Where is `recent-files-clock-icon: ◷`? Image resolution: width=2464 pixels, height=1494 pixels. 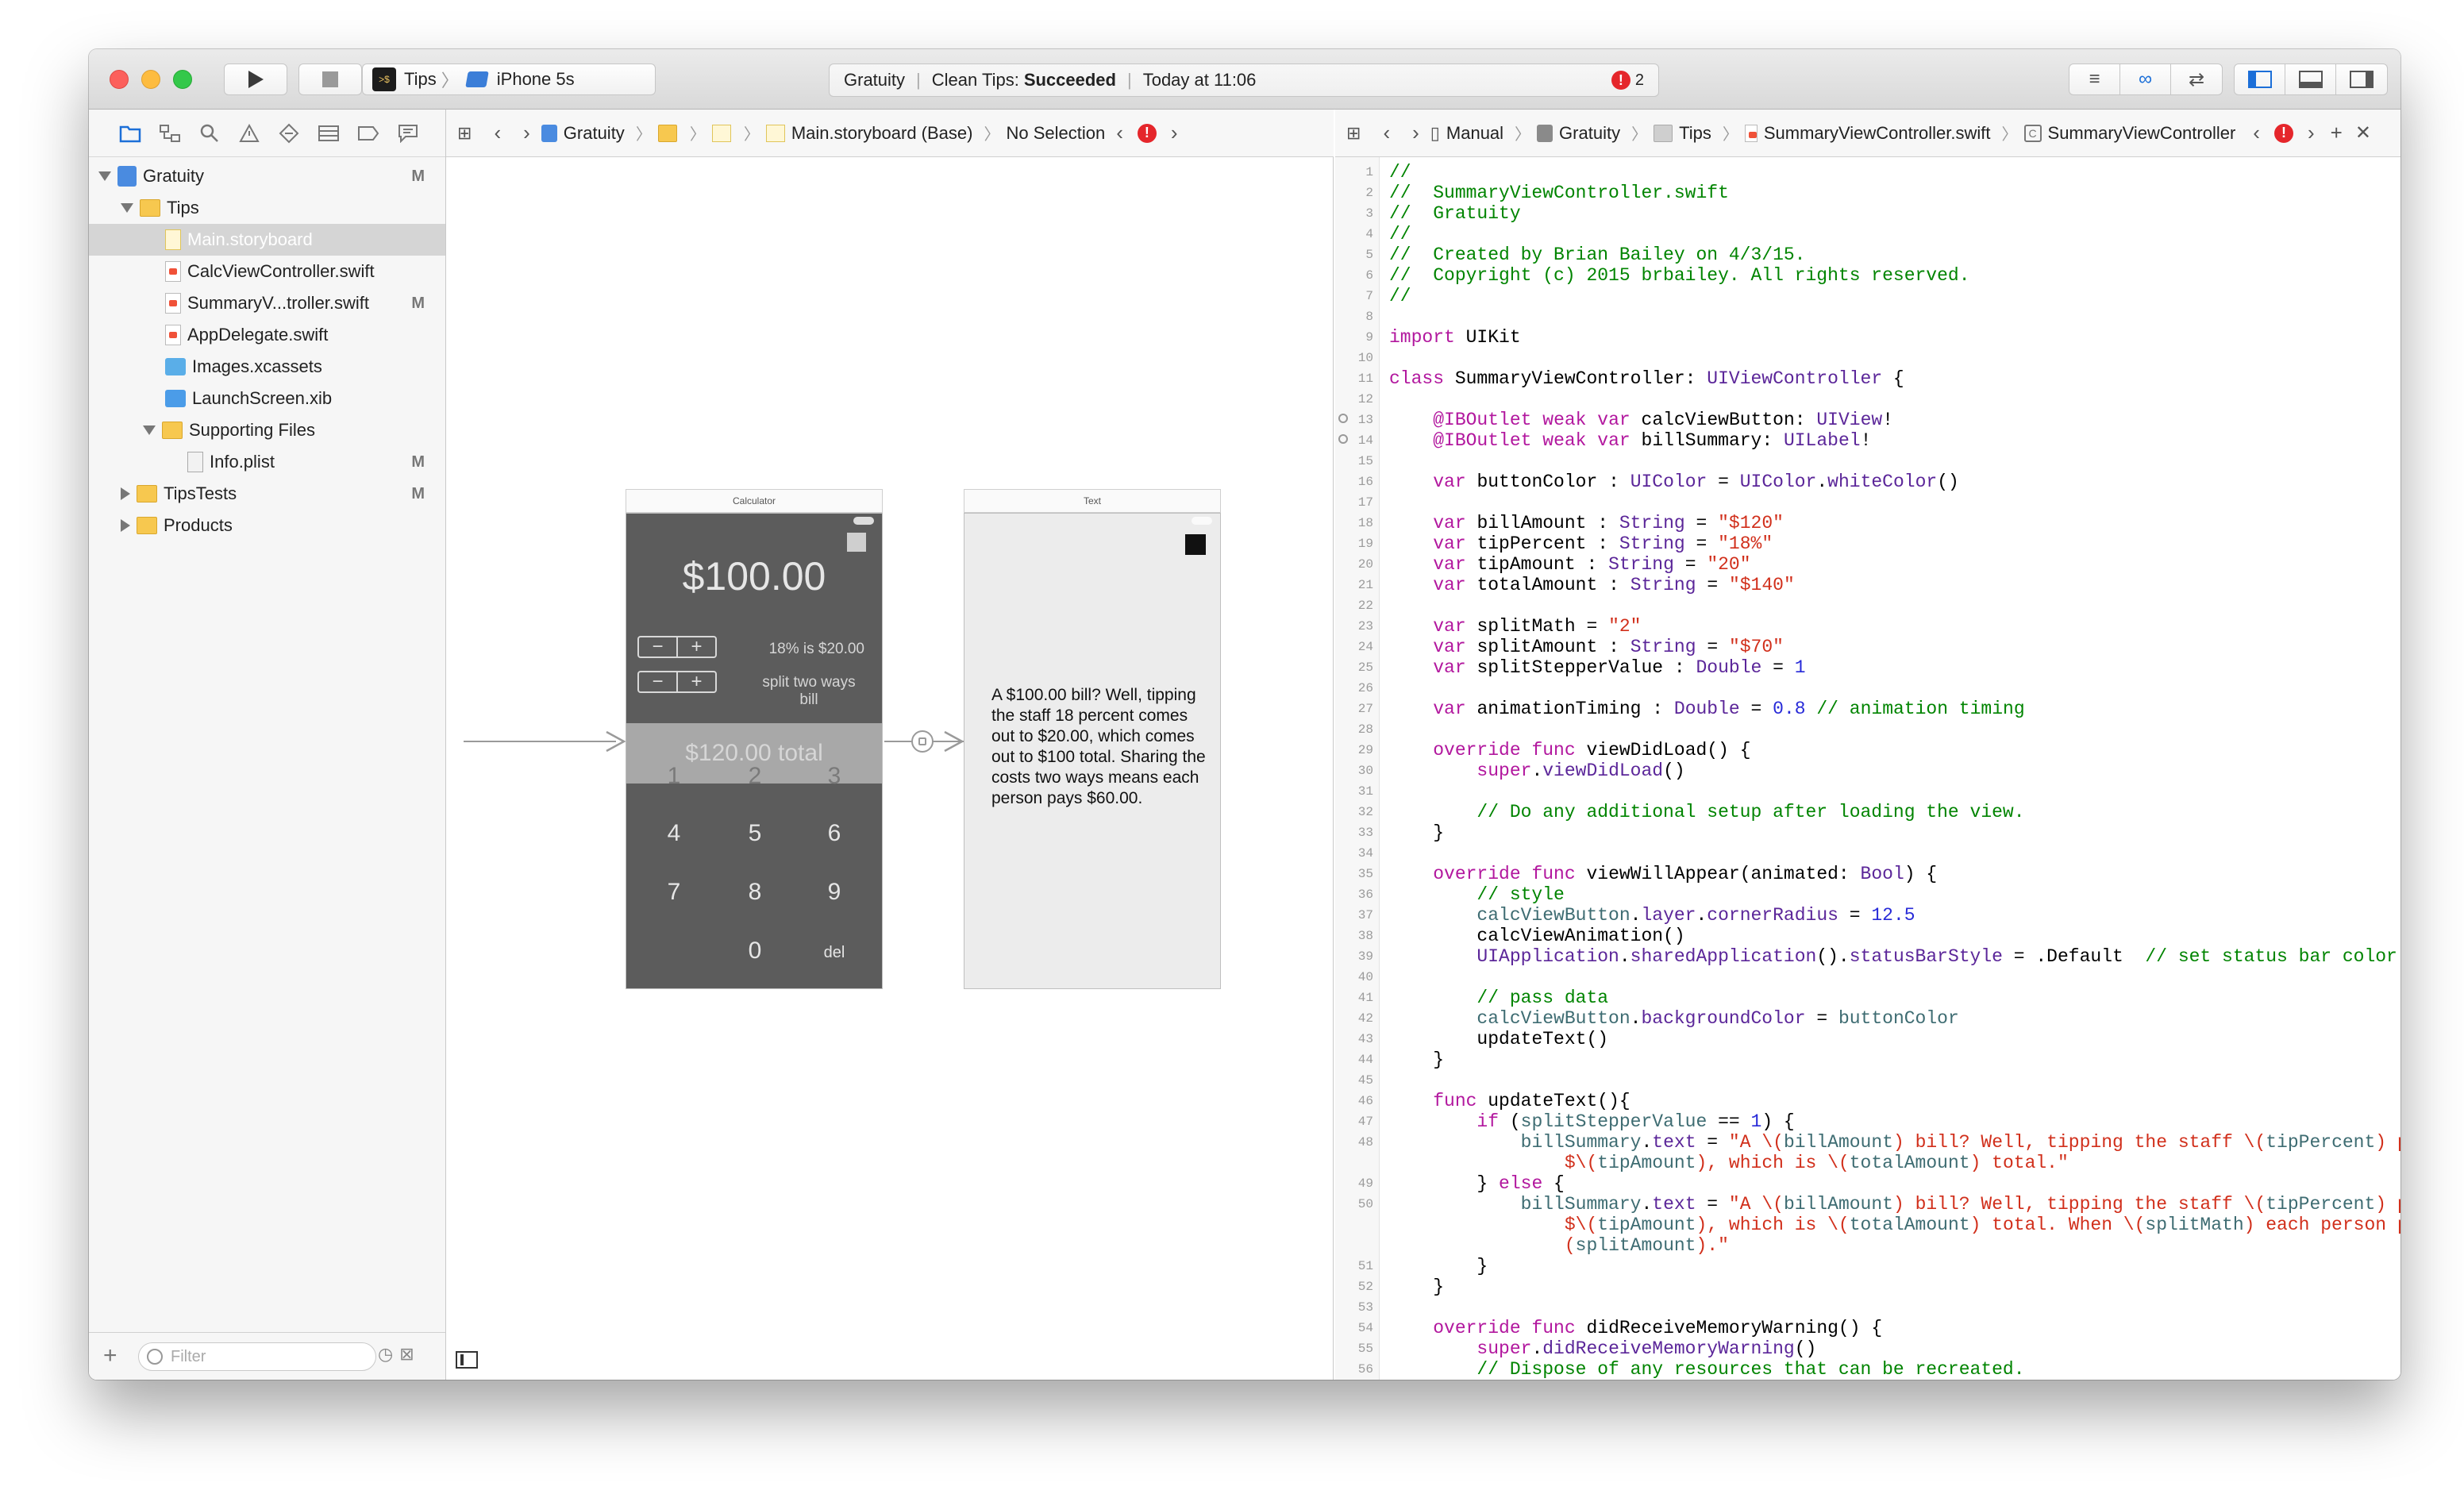
recent-files-clock-icon: ◷ is located at coordinates (385, 1354).